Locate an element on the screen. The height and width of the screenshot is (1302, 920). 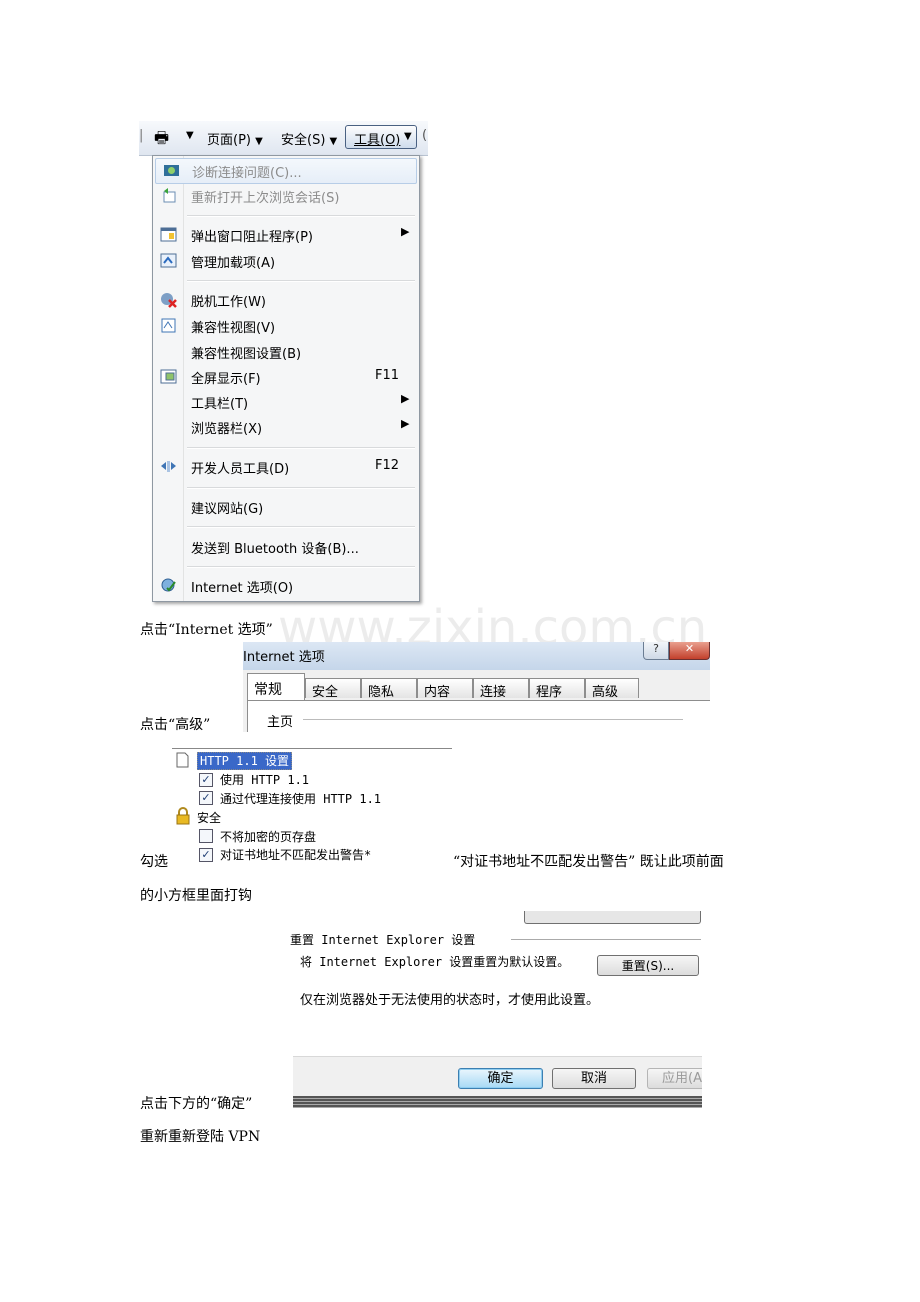
tab-advanced: 高级 is located at coordinates (612, 689).